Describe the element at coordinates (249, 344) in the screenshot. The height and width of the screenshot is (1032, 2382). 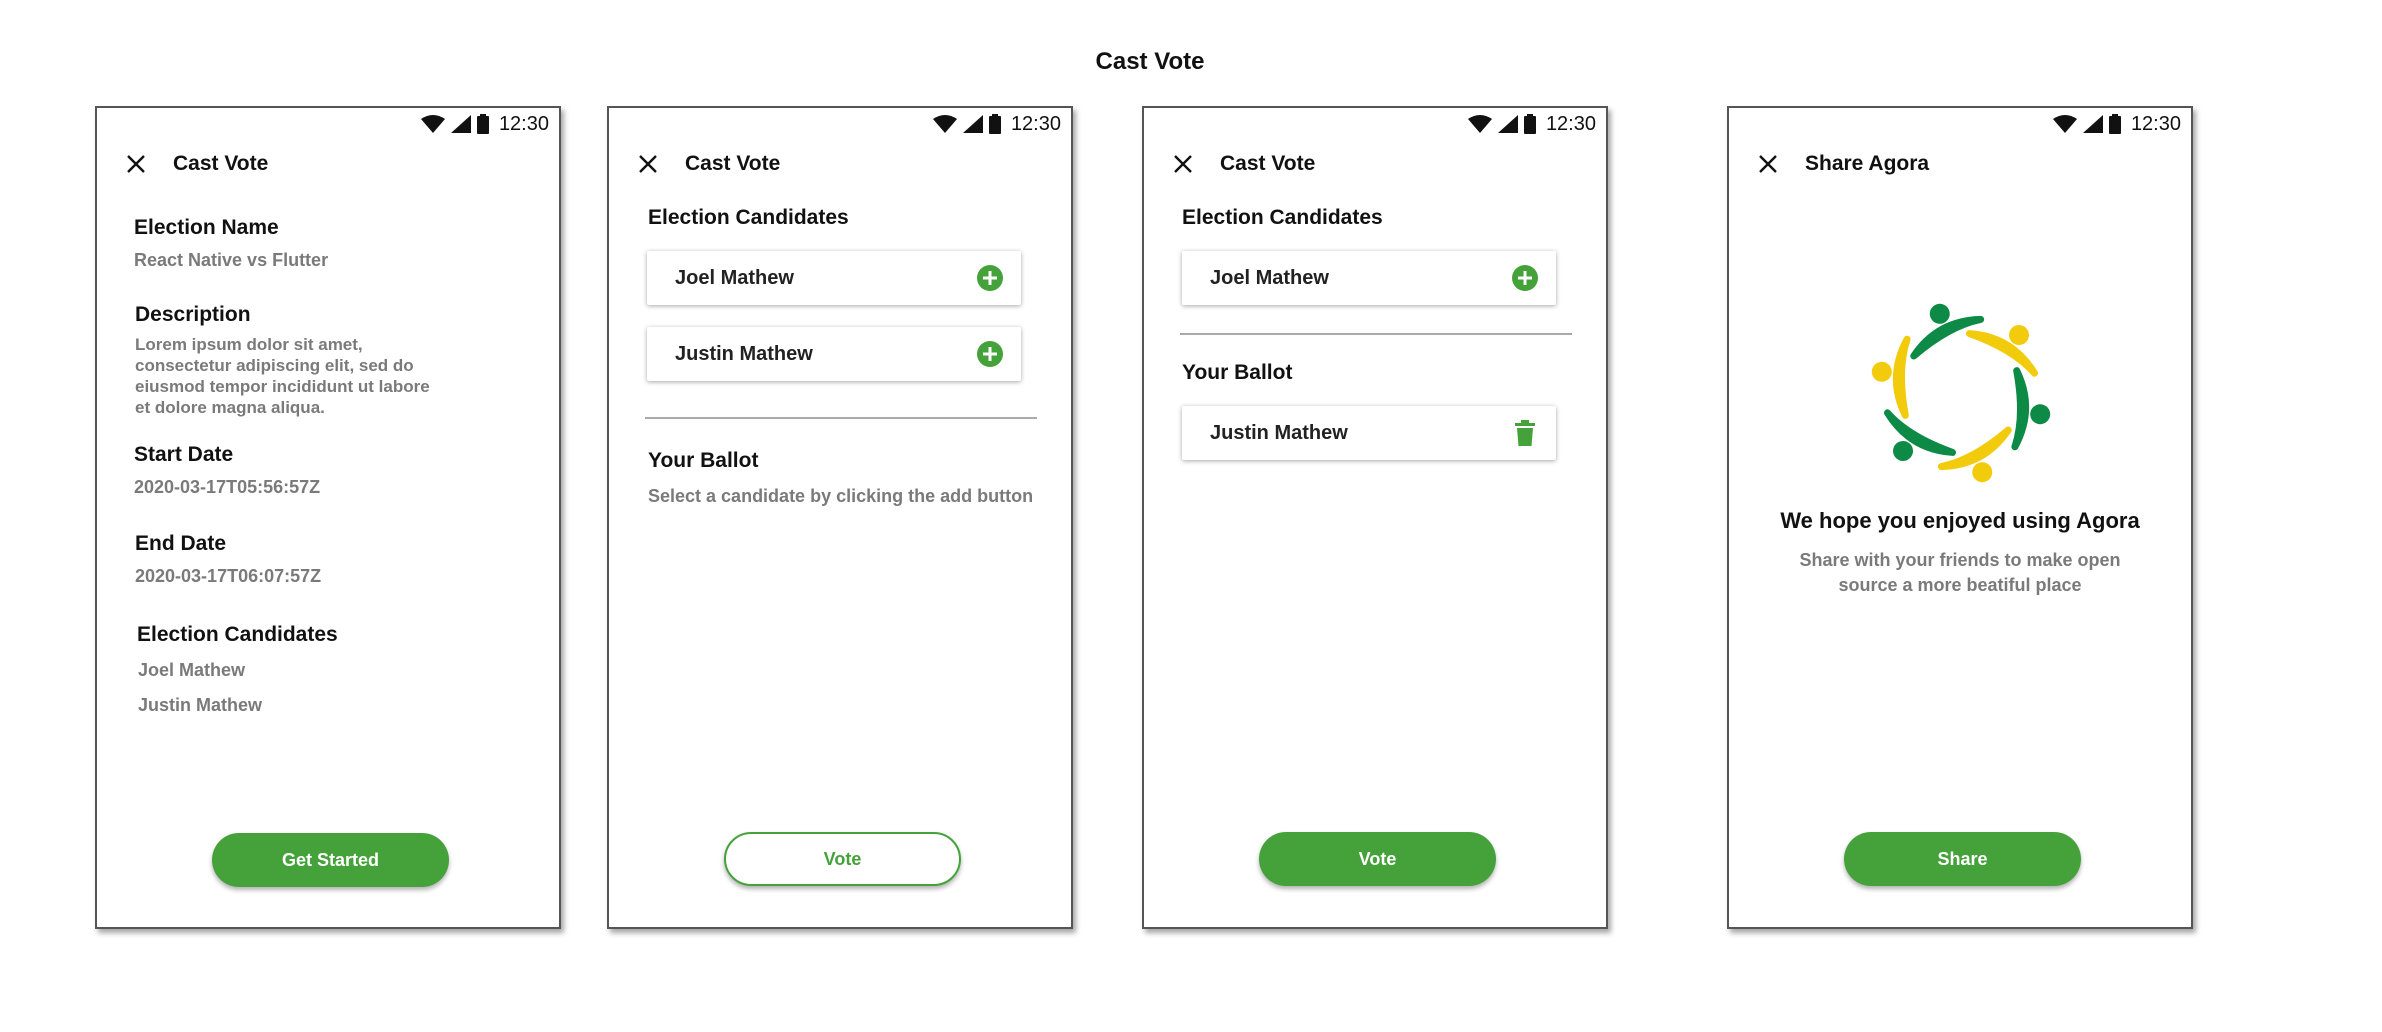
I see `description-line: Lorem ipsum dolor sit amet,` at that location.